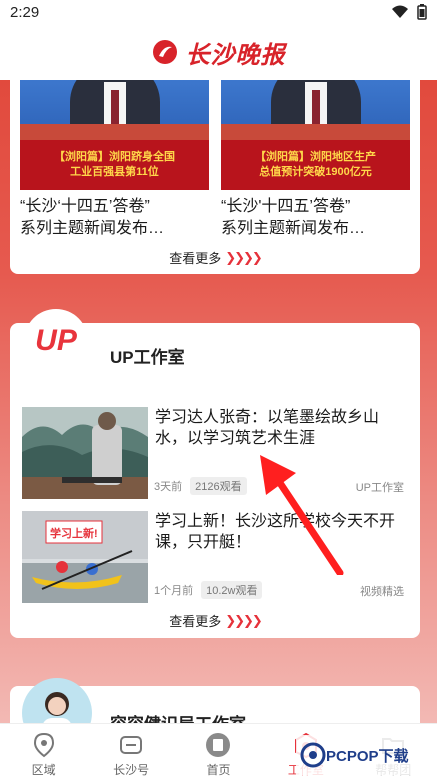 This screenshot has height=782, width=437. Describe the element at coordinates (131, 745) in the screenshot. I see `changsha-hao-icon` at that location.